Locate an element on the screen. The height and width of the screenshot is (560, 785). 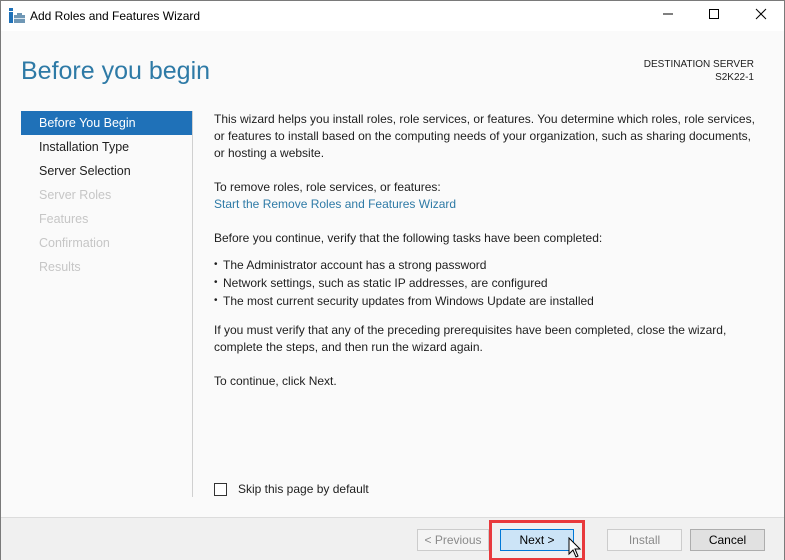
destination-server-info: DESTINATION SERVER S2K22-1 is located at coordinates (699, 71).